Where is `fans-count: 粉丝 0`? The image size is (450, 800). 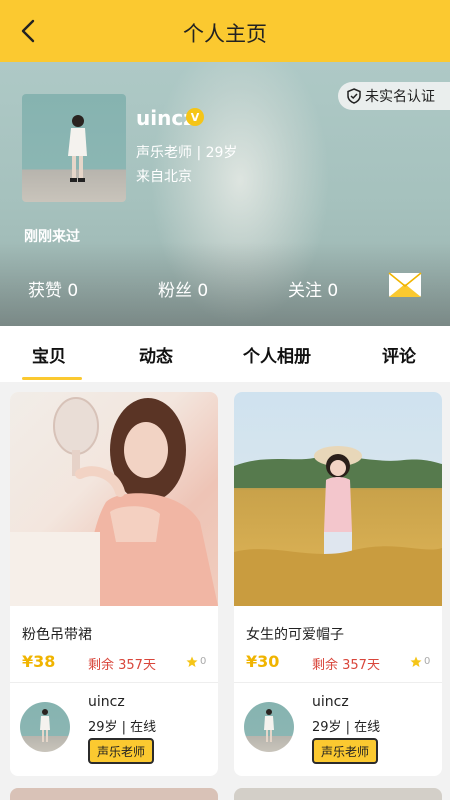
fans-count: 粉丝 0 is located at coordinates (183, 288).